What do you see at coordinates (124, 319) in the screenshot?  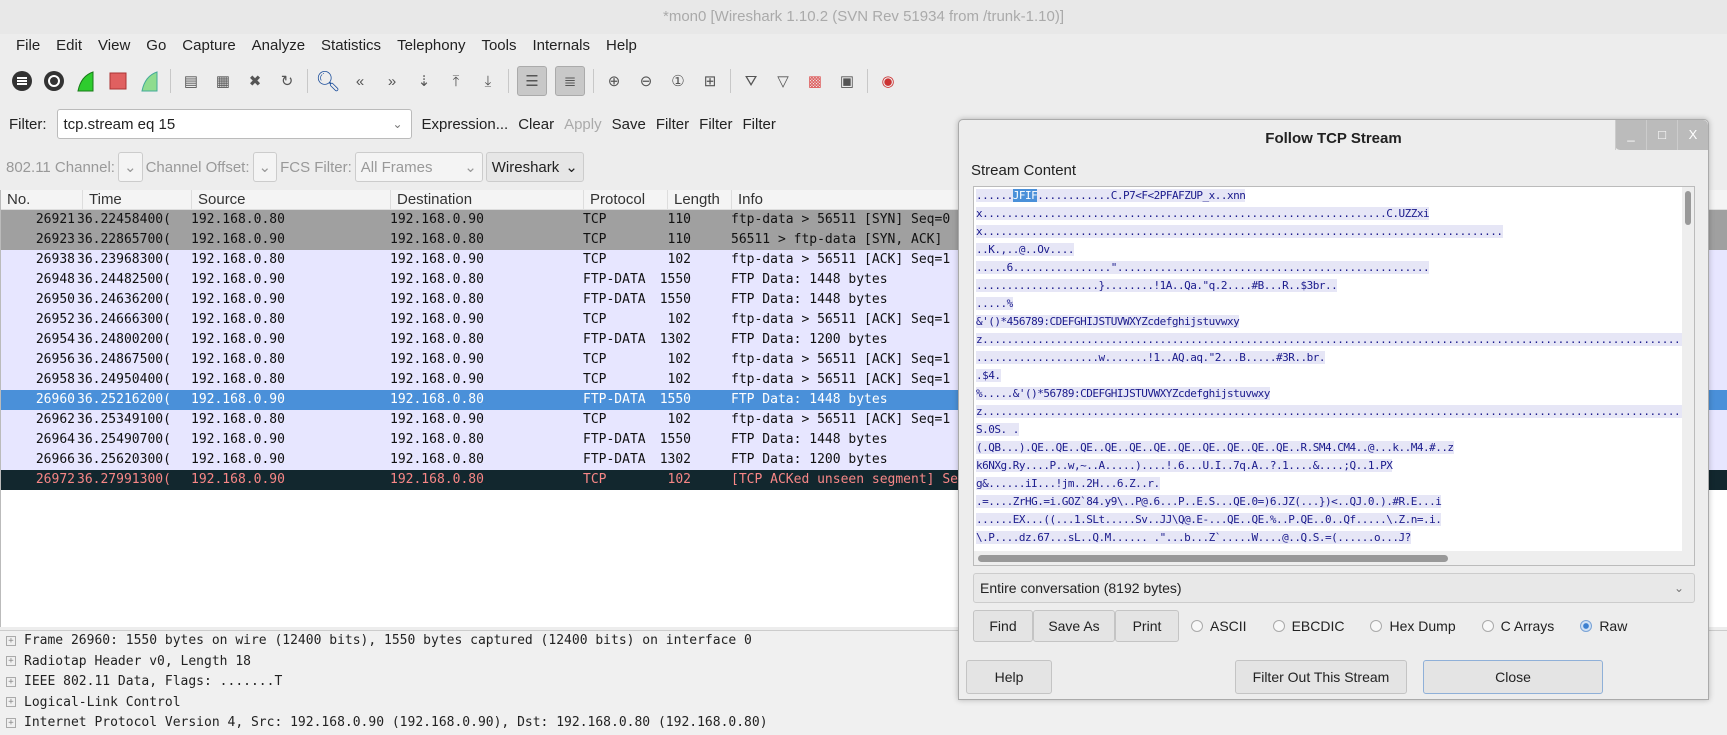 I see `cell-time: 36.24666300(` at bounding box center [124, 319].